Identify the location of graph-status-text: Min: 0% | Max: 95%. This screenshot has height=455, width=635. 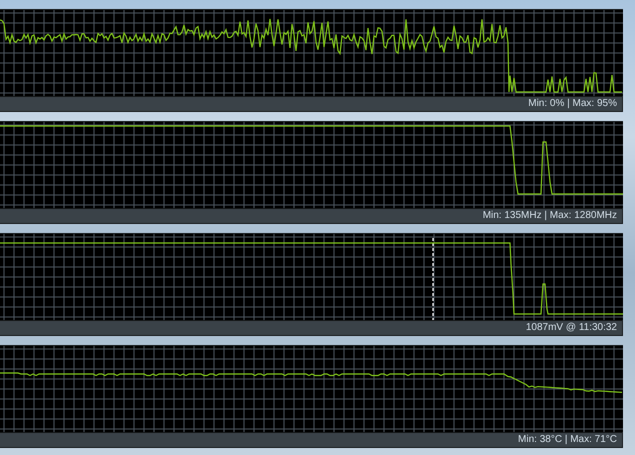
(572, 104).